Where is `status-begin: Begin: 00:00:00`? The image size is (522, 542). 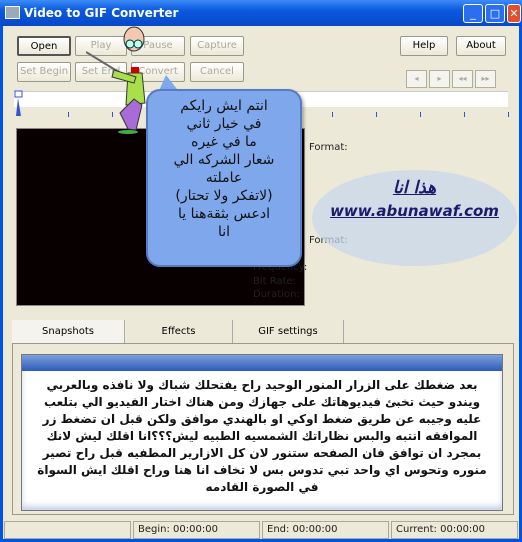
status-begin: Begin: 00:00:00 is located at coordinates (196, 530).